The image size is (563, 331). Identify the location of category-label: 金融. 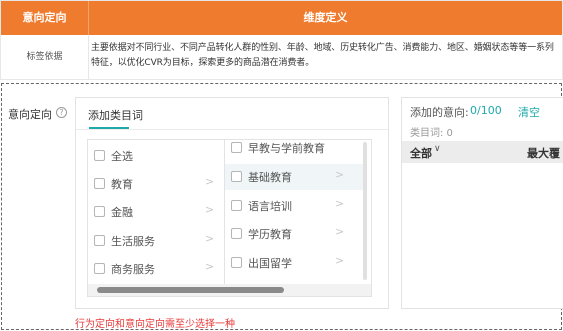
(122, 212).